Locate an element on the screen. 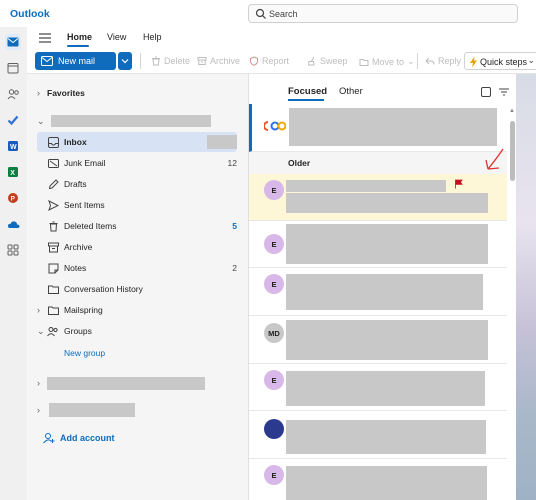 The image size is (536, 500). delete-button: Delete is located at coordinates (170, 61).